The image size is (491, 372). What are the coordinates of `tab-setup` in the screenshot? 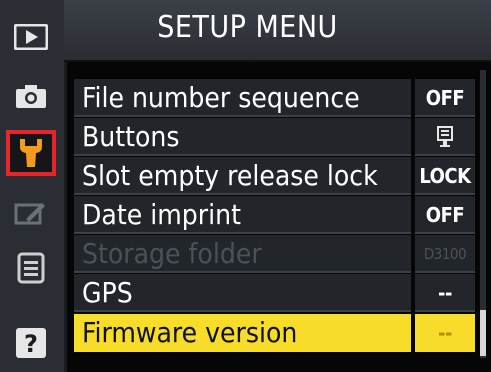 It's located at (31, 153).